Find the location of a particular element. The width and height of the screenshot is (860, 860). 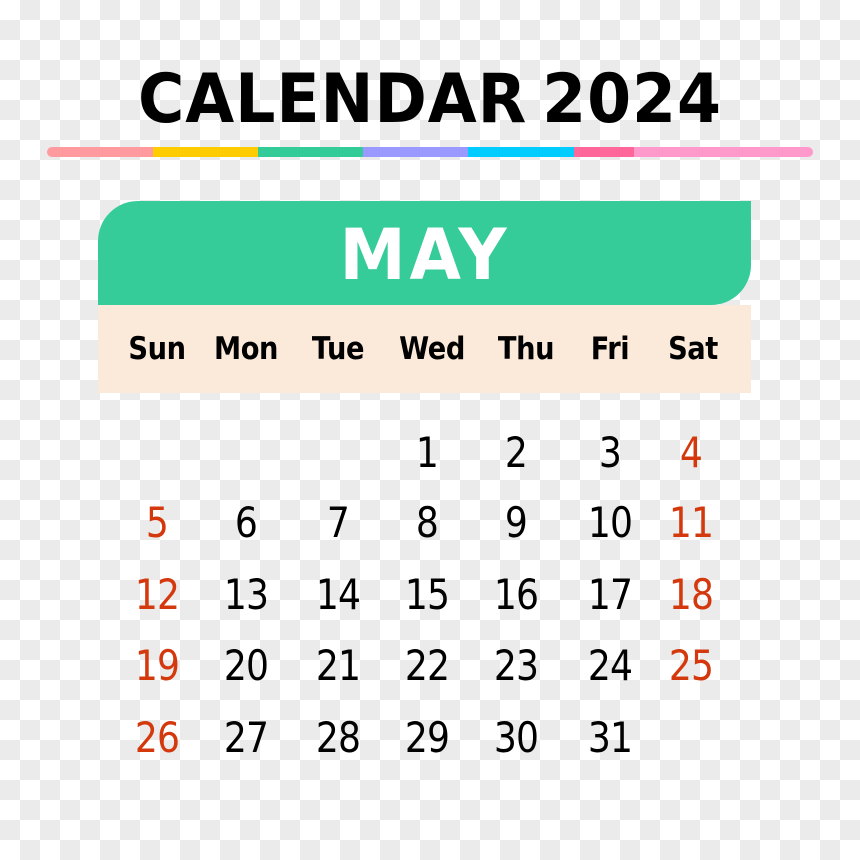

day-cell-26: 26 is located at coordinates (157, 737).